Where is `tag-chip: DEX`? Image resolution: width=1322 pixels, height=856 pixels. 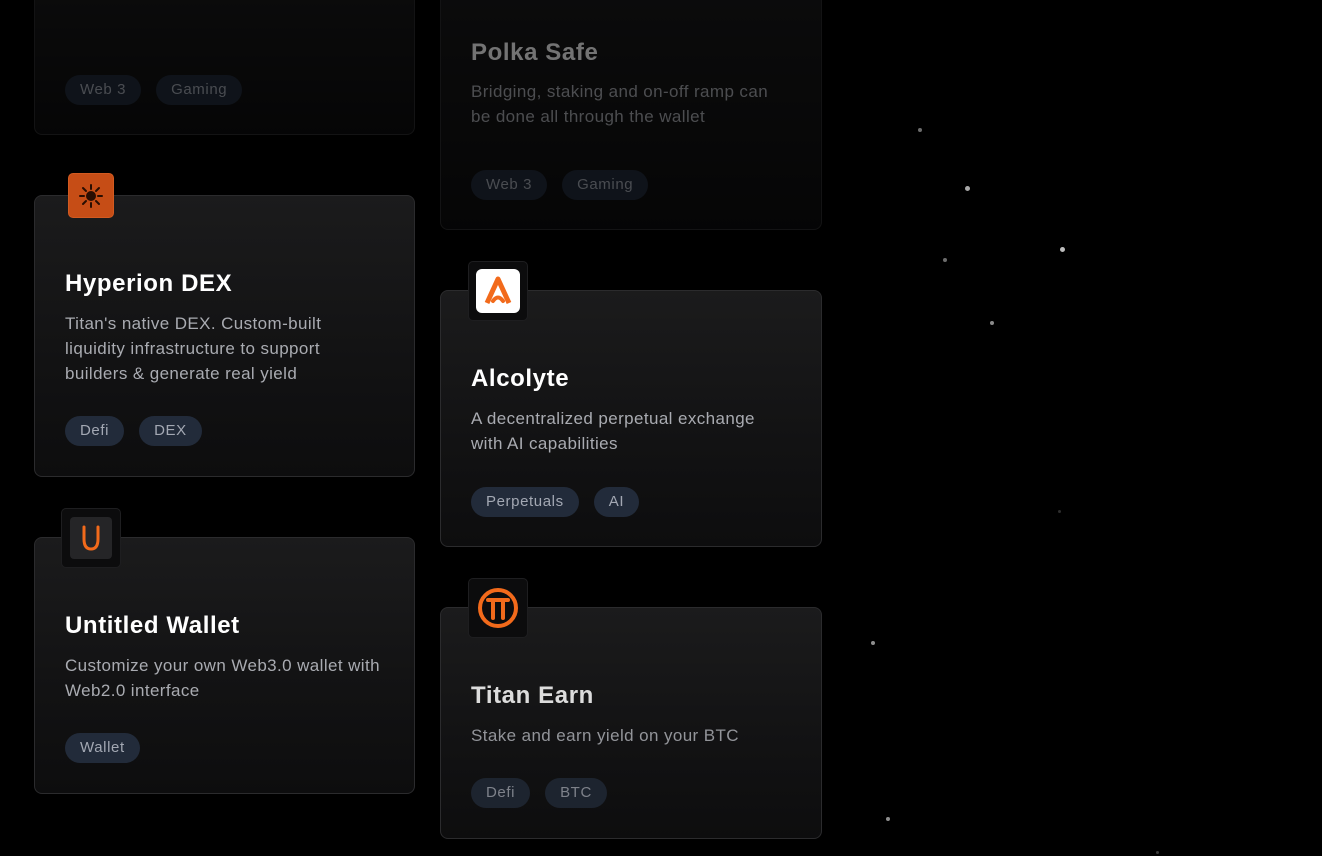
tag-chip: DEX is located at coordinates (170, 431).